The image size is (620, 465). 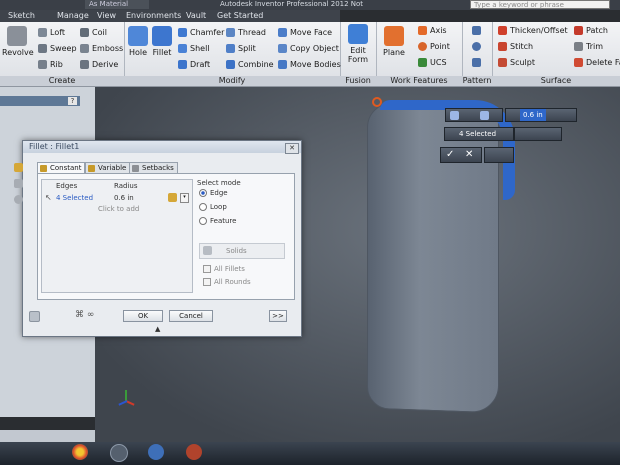 What do you see at coordinates (84, 64) in the screenshot?
I see `derive-icon` at bounding box center [84, 64].